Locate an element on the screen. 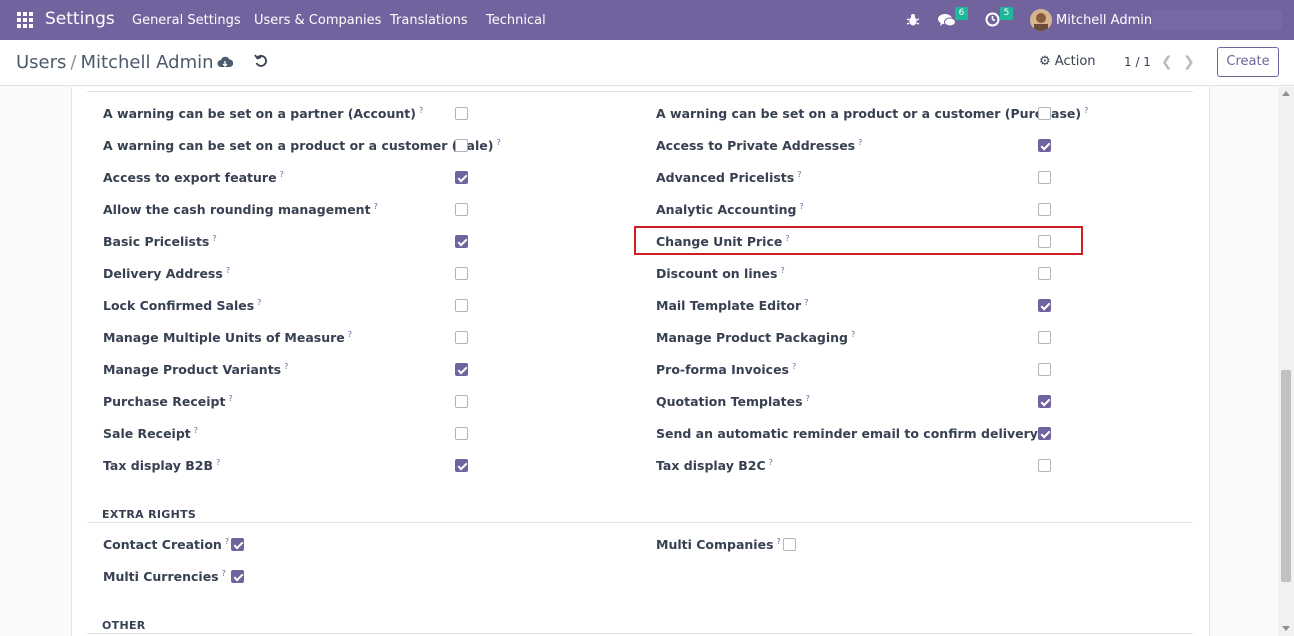 Image resolution: width=1294 pixels, height=636 pixels. menu-technical: Technical is located at coordinates (516, 20).